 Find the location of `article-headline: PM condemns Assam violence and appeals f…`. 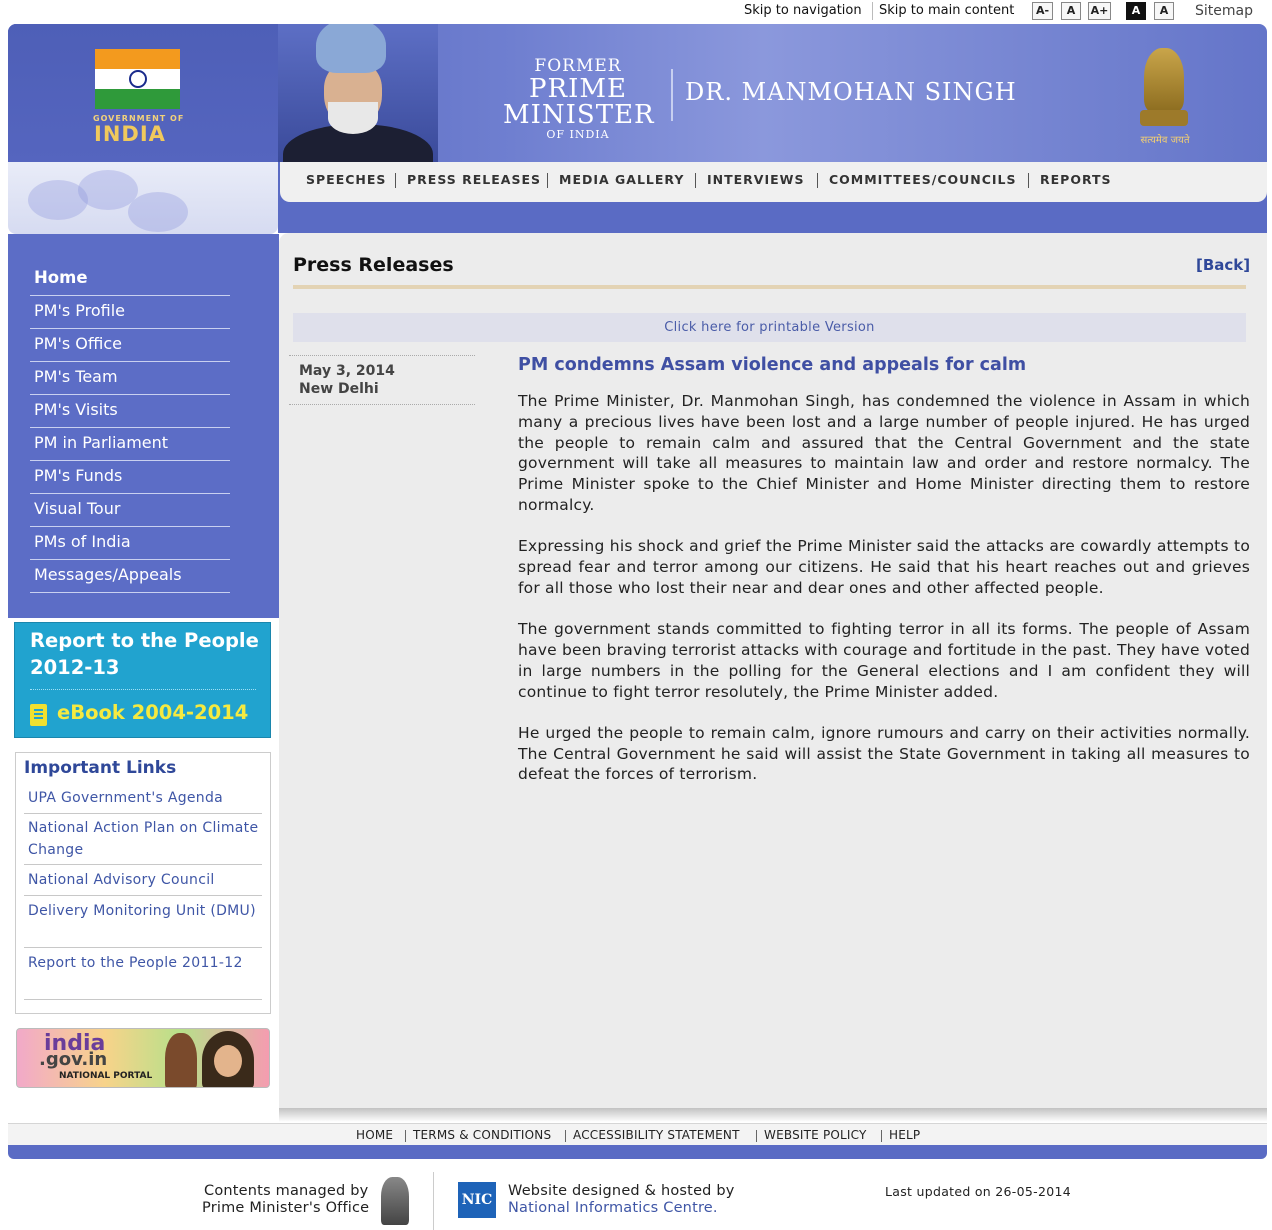

article-headline: PM condemns Assam violence and appeals f… is located at coordinates (772, 365).